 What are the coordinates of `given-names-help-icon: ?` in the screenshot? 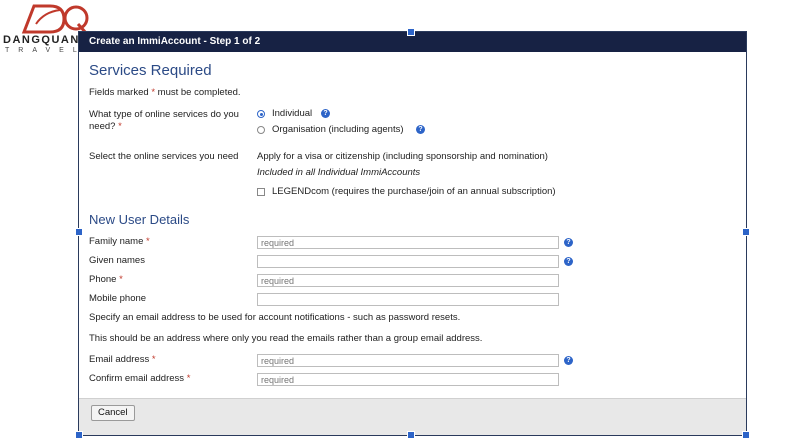 It's located at (568, 261).